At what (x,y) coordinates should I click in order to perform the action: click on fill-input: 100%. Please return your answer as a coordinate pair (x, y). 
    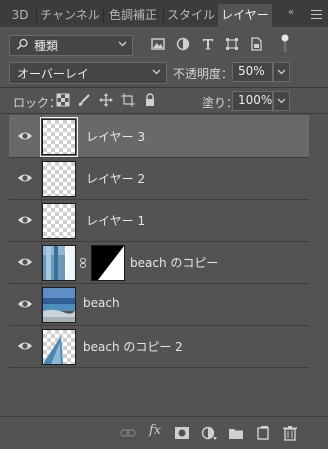
    Looking at the image, I should click on (252, 101).